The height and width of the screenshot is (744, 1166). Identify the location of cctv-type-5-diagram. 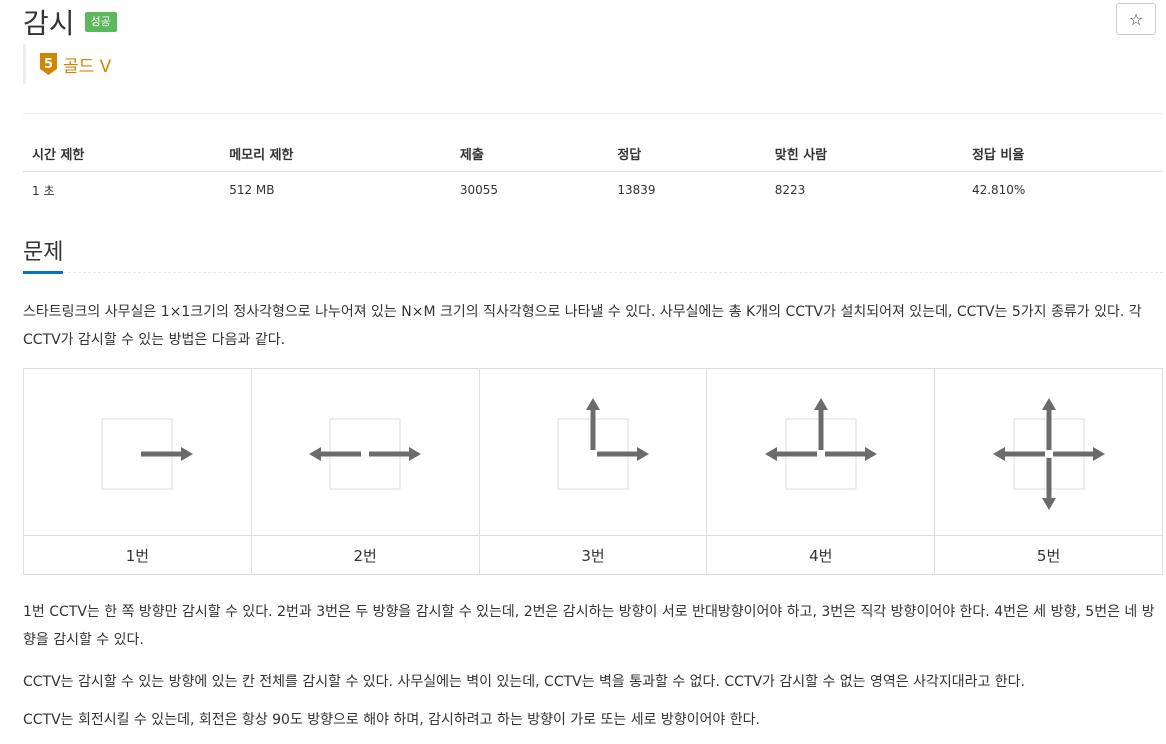
(1048, 454).